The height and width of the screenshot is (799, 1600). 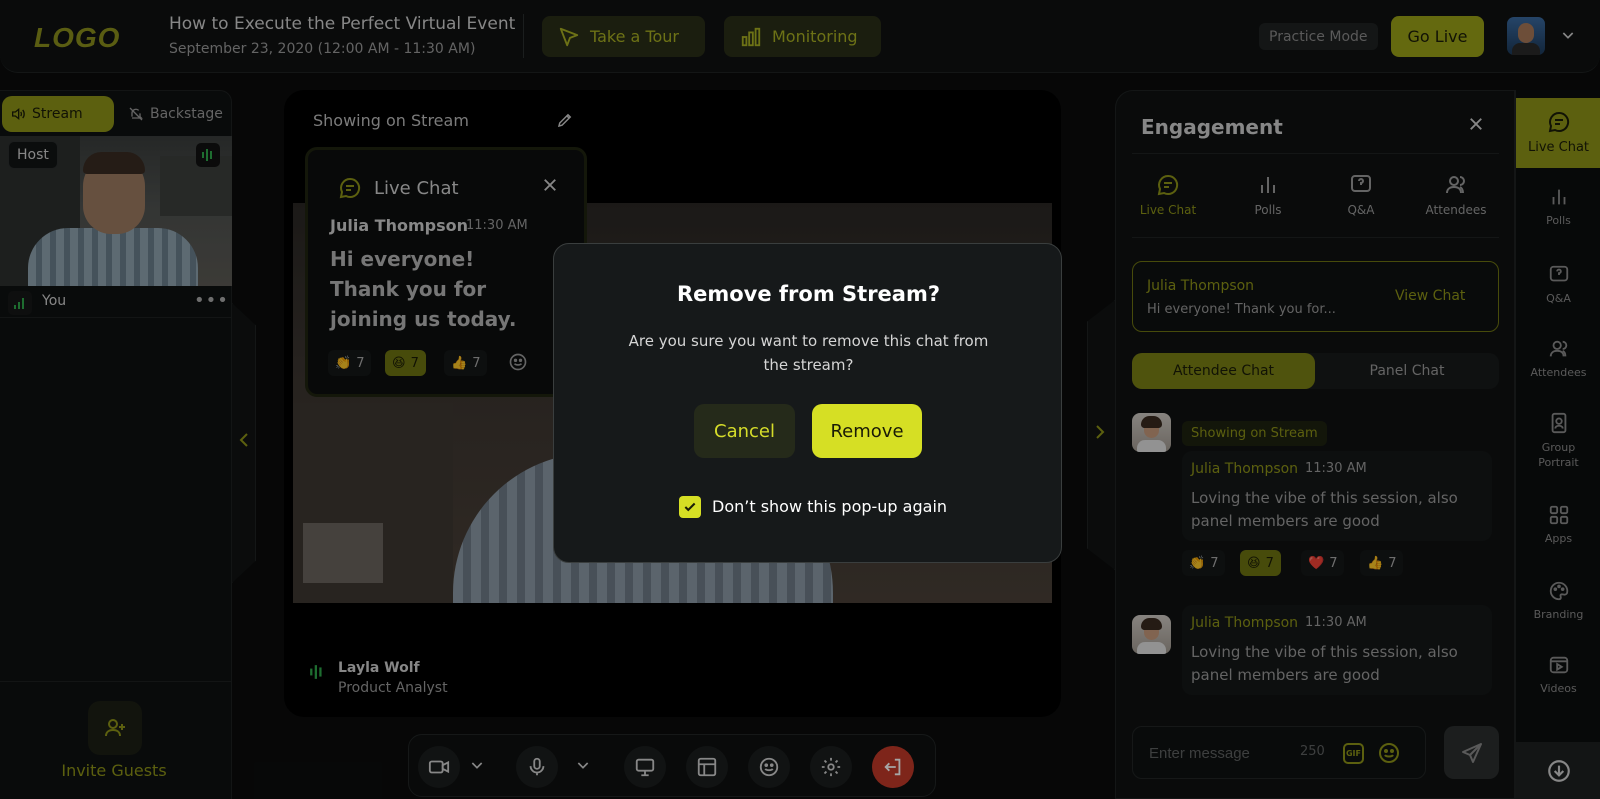 What do you see at coordinates (497, 225) in the screenshot?
I see `chat-card-time: 11:30 AM` at bounding box center [497, 225].